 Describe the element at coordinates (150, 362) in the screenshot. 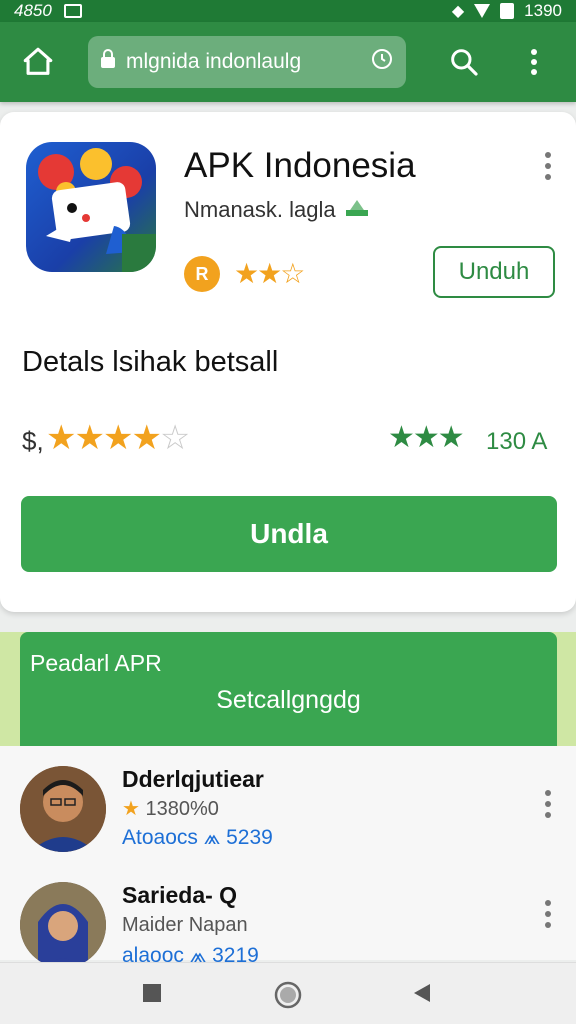

I see `details-title: Detals lsihak betsall` at that location.